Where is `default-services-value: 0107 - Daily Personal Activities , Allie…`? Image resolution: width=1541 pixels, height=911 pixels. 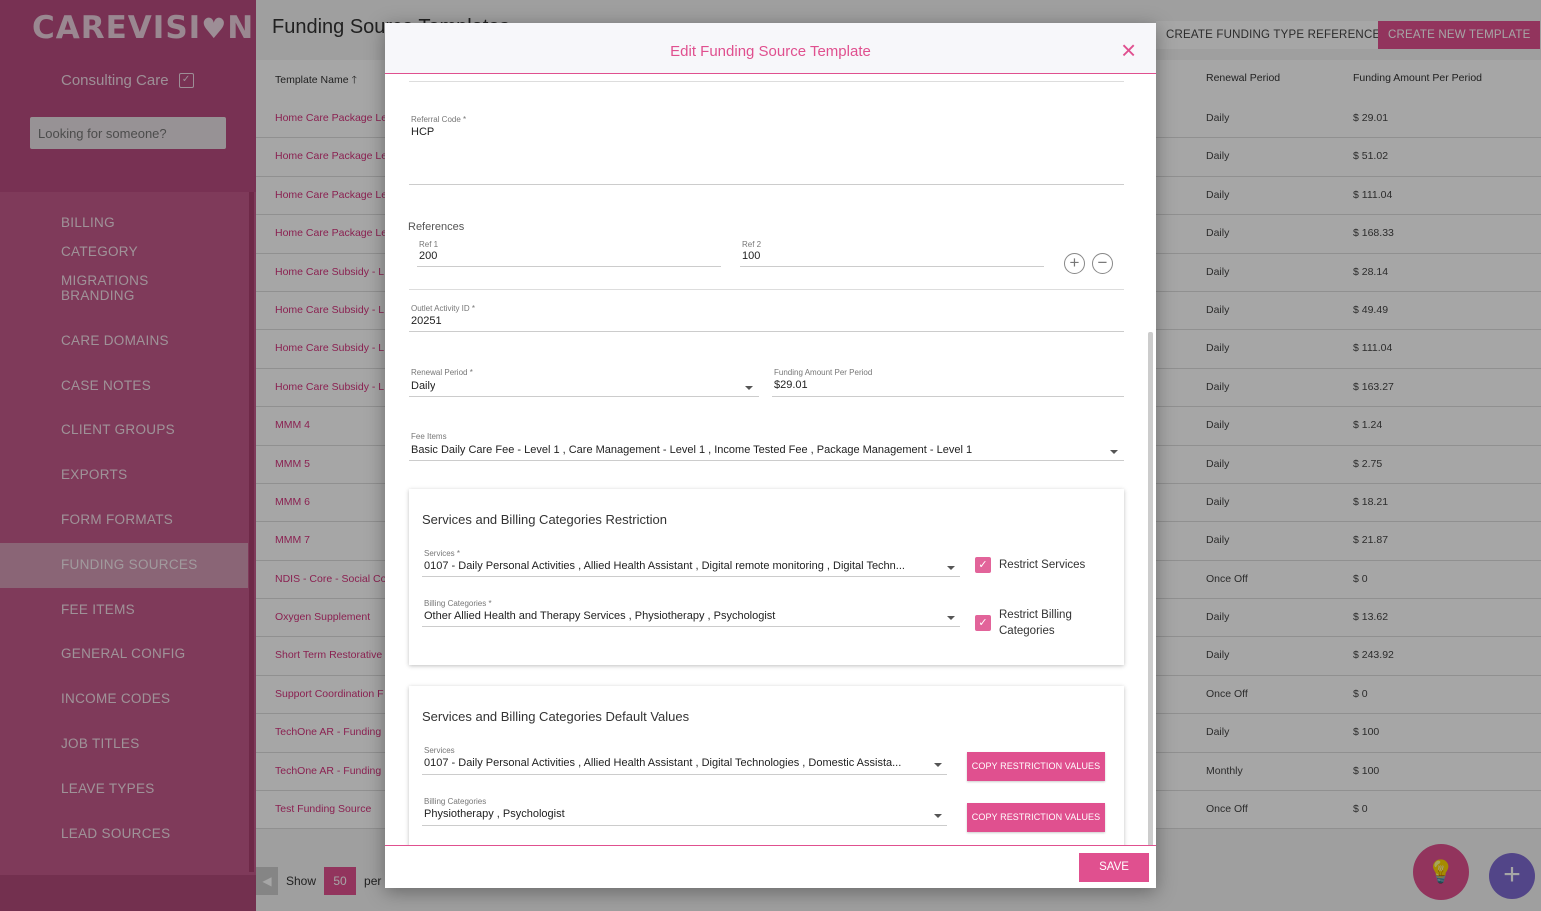
default-services-value: 0107 - Daily Personal Activities , Allie… is located at coordinates (663, 763).